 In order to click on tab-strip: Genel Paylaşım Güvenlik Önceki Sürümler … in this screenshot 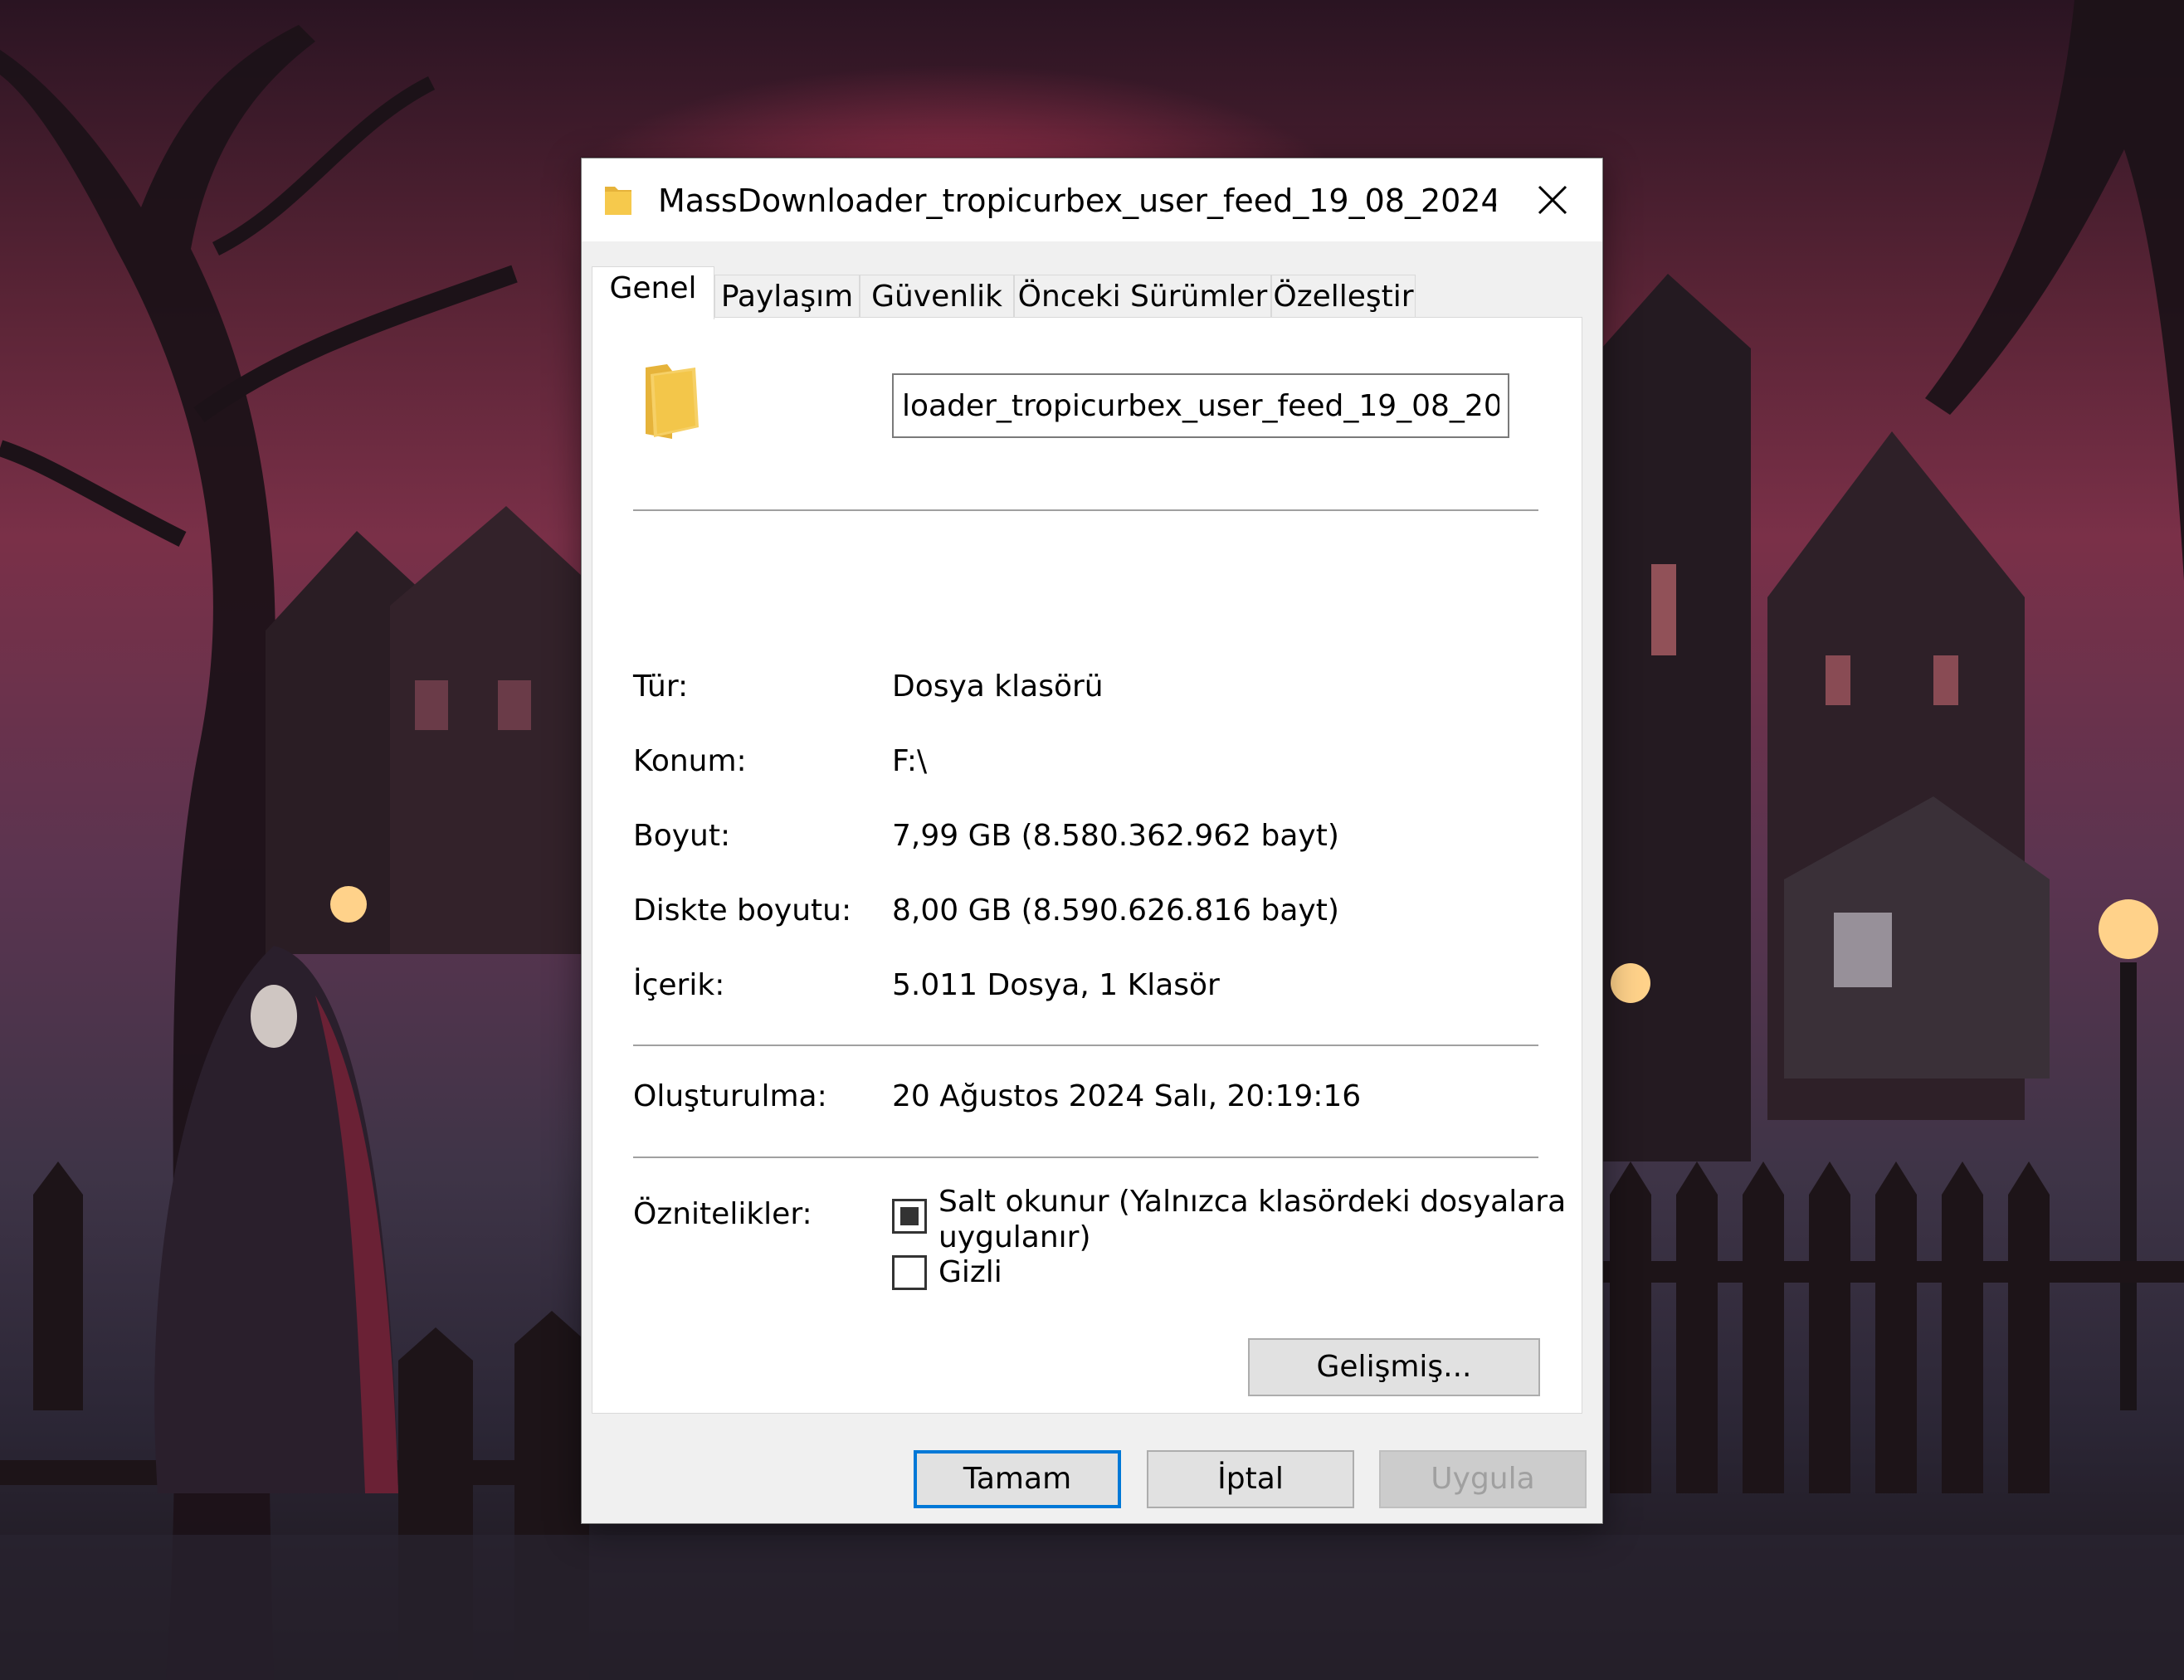, I will do `click(1089, 292)`.